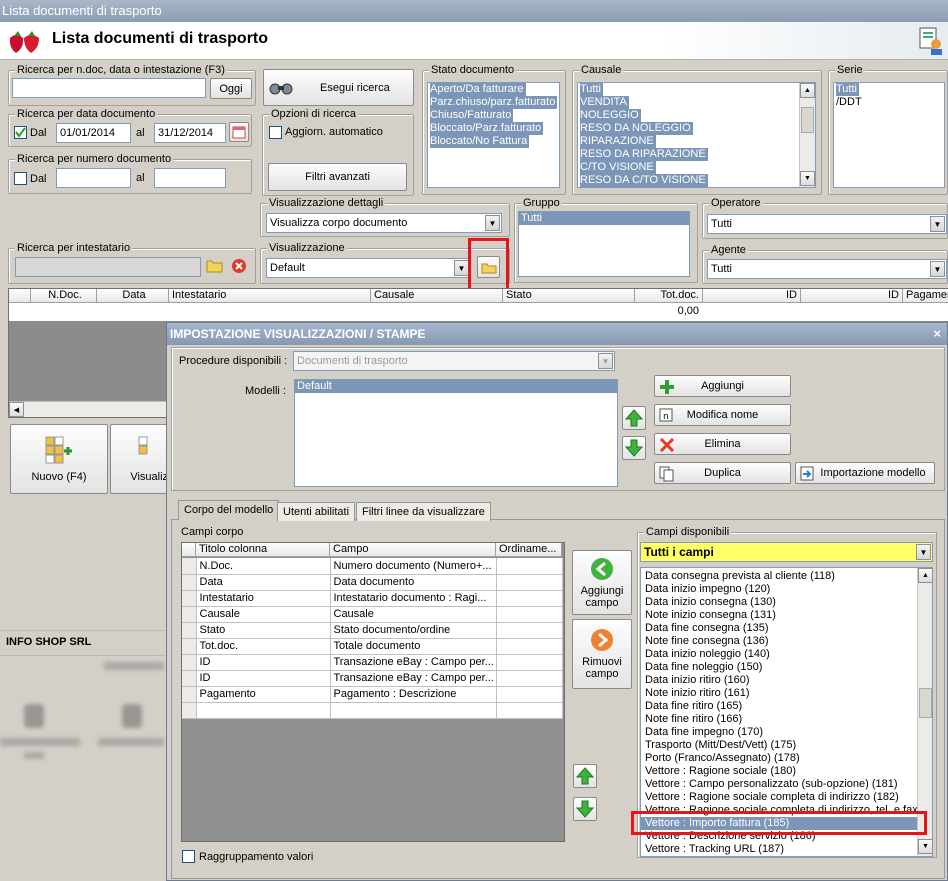  Describe the element at coordinates (275, 132) in the screenshot. I see `auto-update-checkbox` at that location.